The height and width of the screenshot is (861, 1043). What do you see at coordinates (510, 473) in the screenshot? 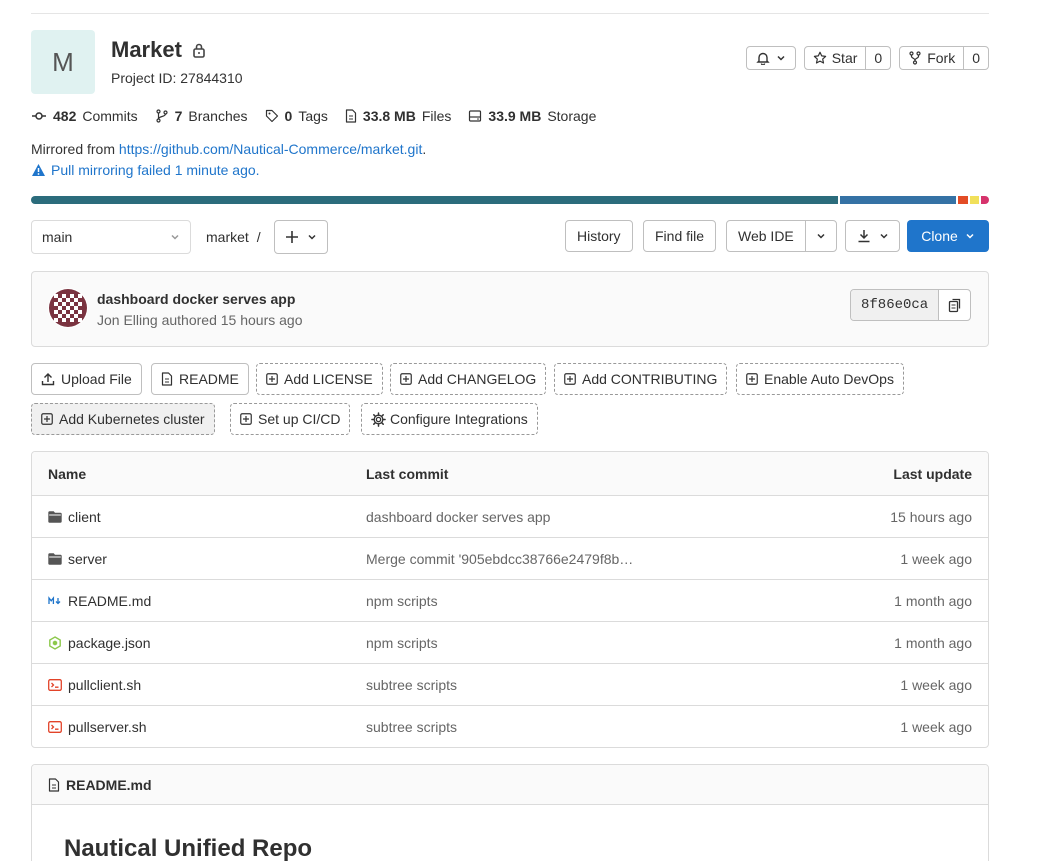
I see `table-header: Name Last commit Last update` at bounding box center [510, 473].